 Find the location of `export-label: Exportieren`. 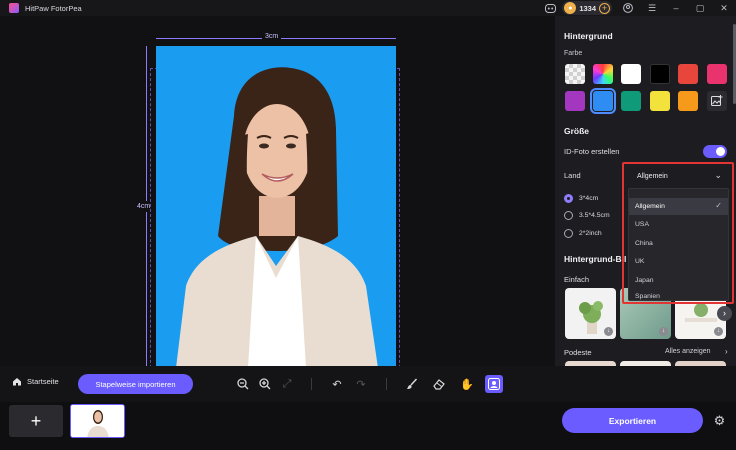

export-label: Exportieren is located at coordinates (632, 420).